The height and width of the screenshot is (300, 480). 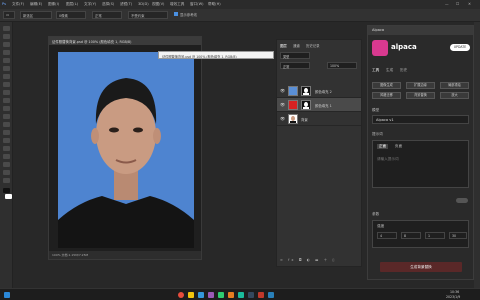 I want to click on toggle-switch, so click(x=462, y=200).